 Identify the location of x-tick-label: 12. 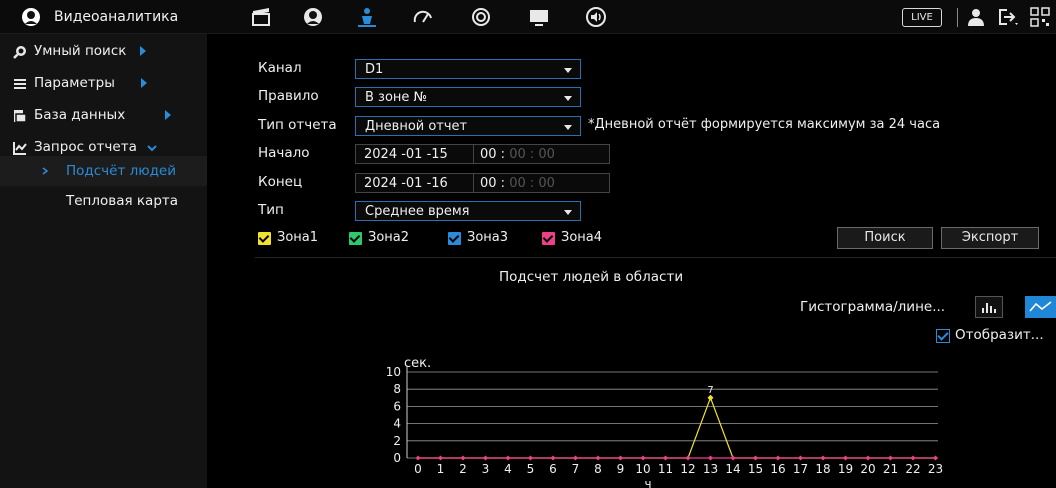
(687, 469).